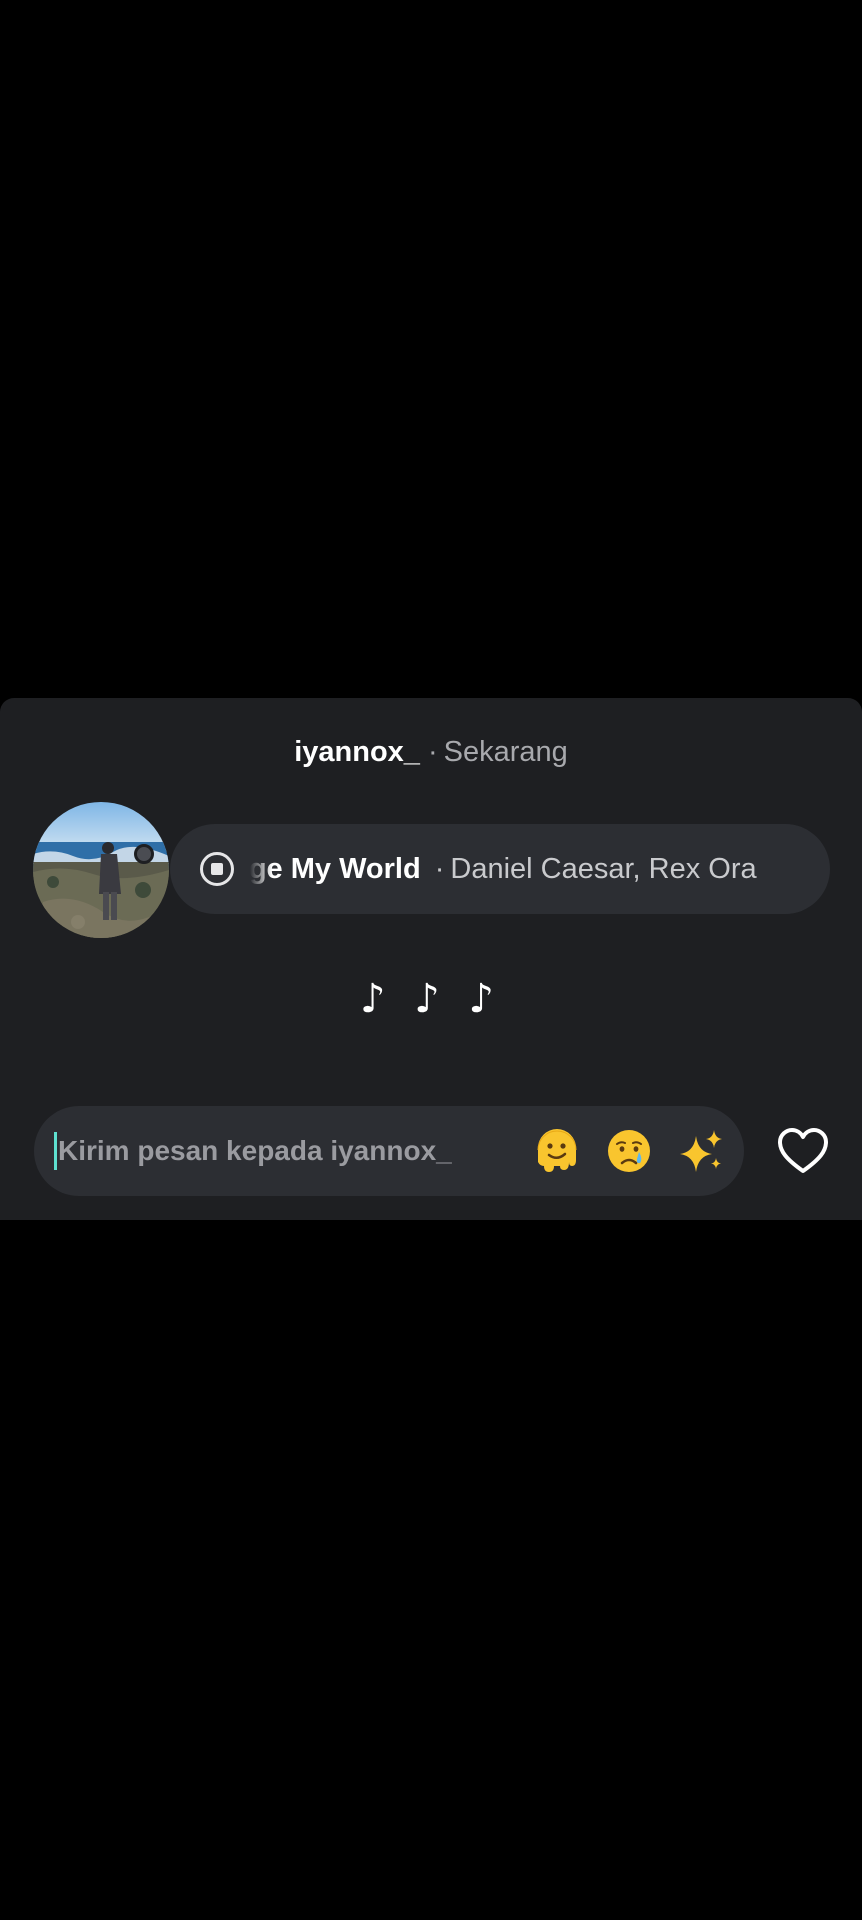 The image size is (862, 1920). Describe the element at coordinates (430, 999) in the screenshot. I see `note-text: ♪ ♪ ♪` at that location.